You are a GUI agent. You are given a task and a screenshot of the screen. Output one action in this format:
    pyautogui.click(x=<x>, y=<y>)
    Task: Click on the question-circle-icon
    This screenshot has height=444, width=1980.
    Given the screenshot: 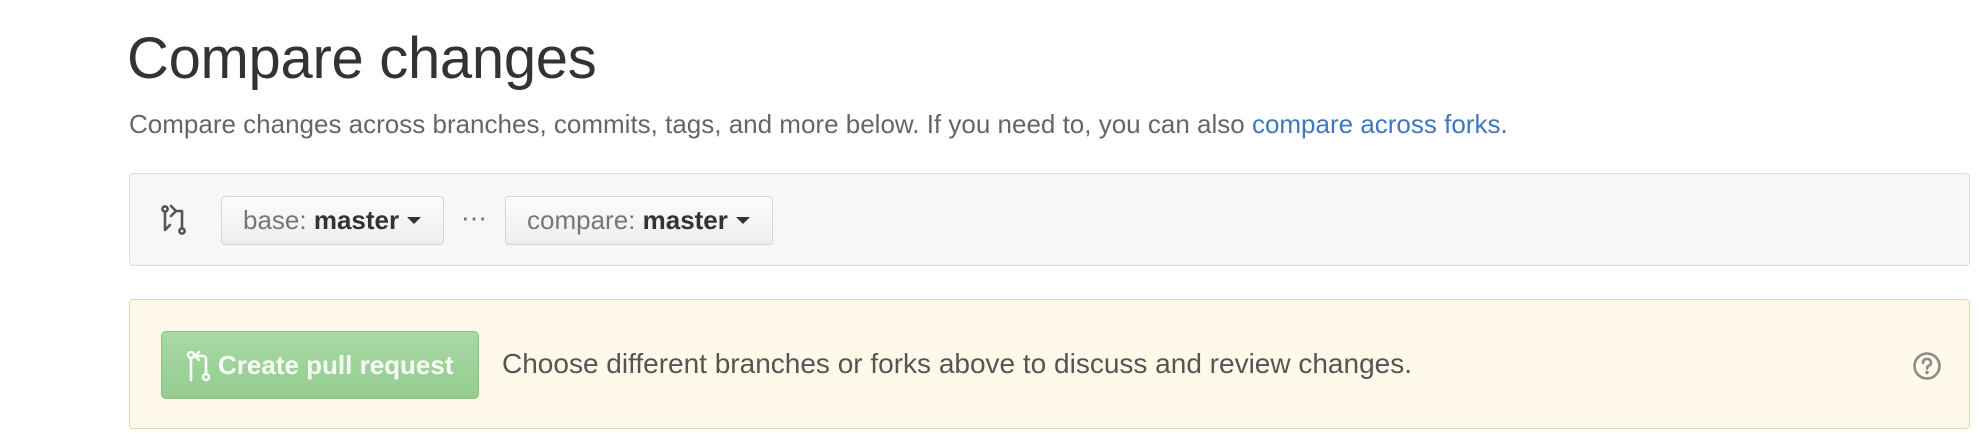 What is the action you would take?
    pyautogui.click(x=1927, y=366)
    